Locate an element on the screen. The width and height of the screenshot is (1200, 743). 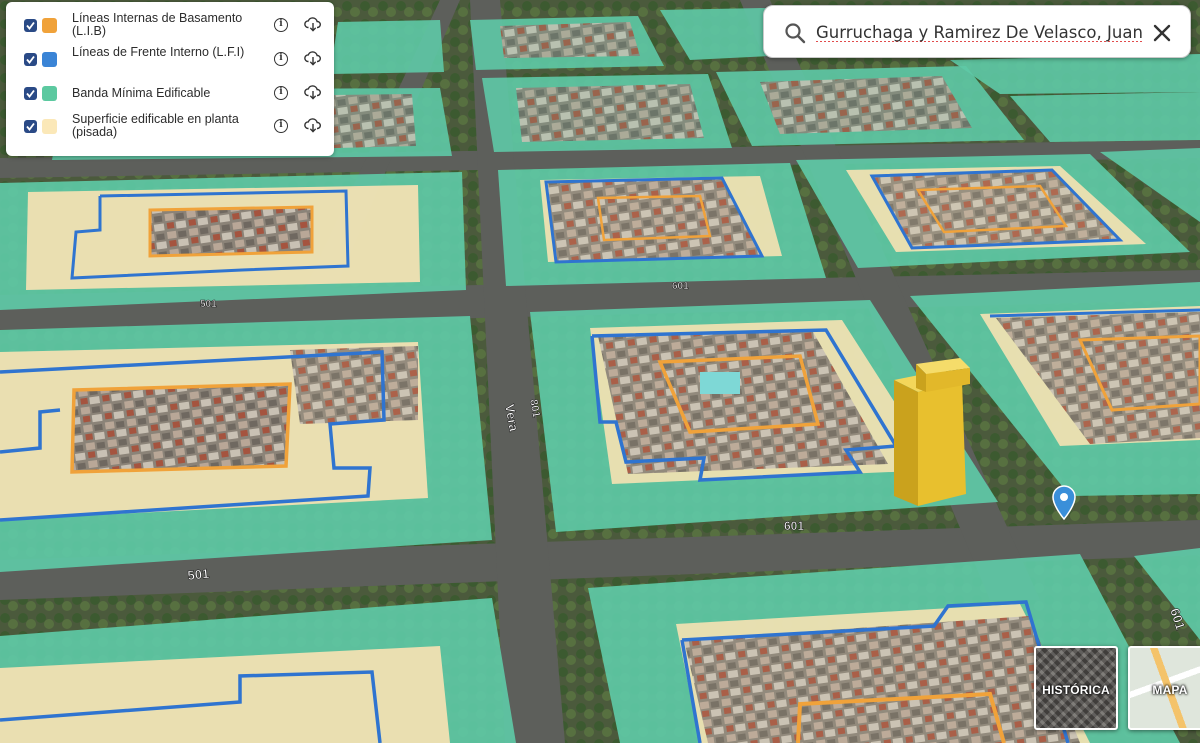
basemap-label: MAPA is located at coordinates (1170, 690).